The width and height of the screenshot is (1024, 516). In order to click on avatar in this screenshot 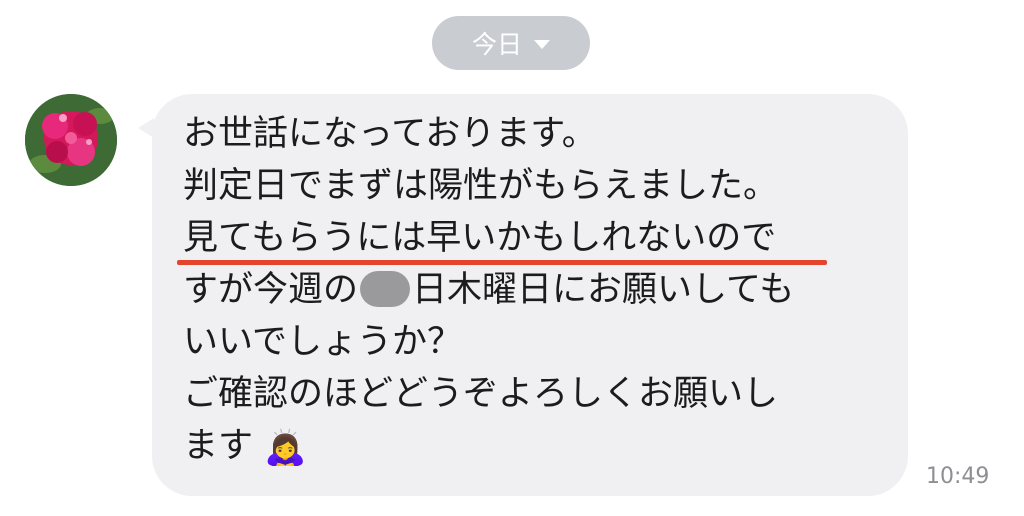, I will do `click(71, 140)`.